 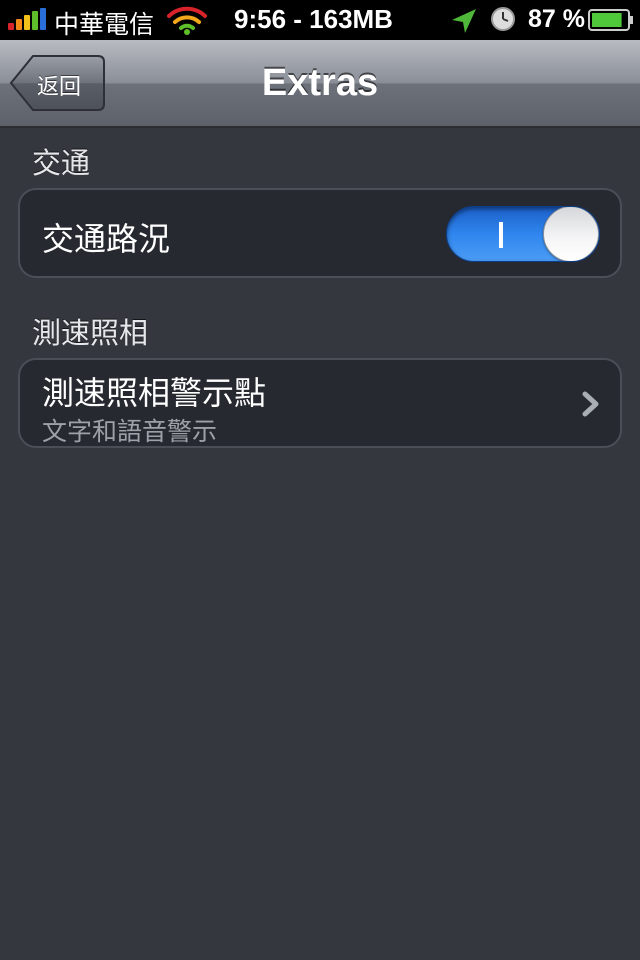 I want to click on speed-camera-alerts-label: 測速照相警示點, so click(x=154, y=393).